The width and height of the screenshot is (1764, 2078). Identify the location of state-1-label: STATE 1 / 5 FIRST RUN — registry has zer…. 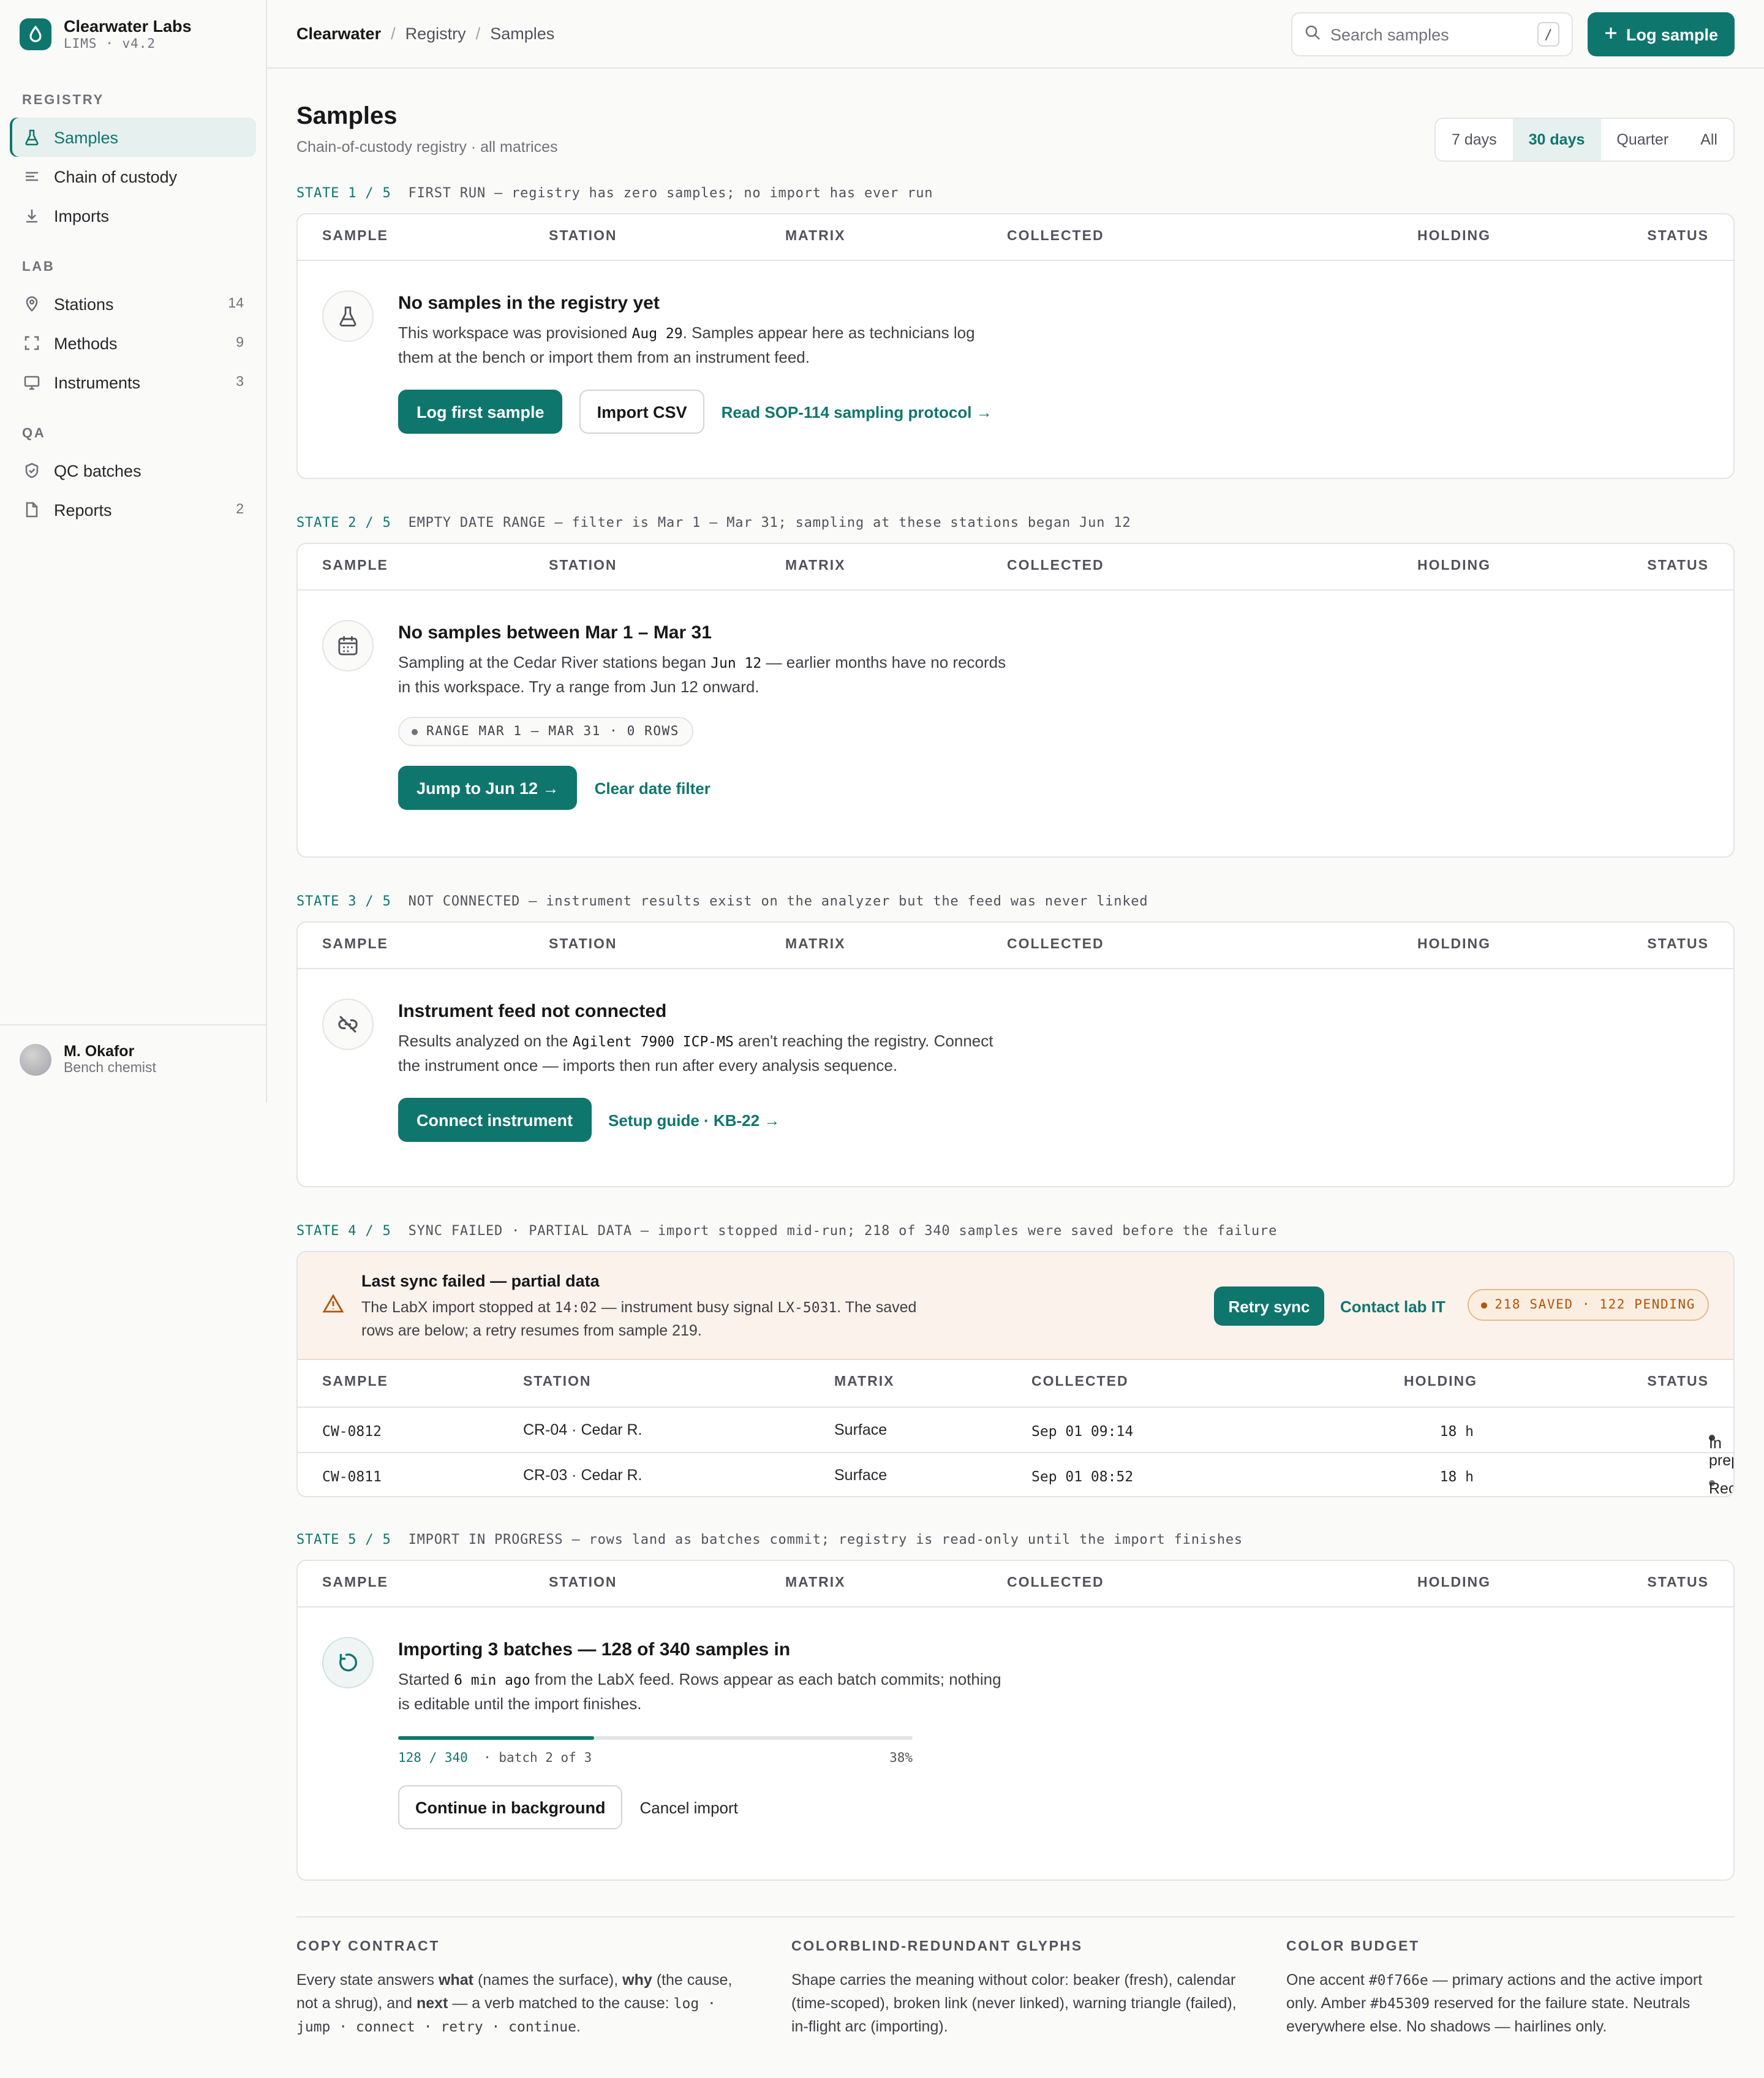
(615, 193).